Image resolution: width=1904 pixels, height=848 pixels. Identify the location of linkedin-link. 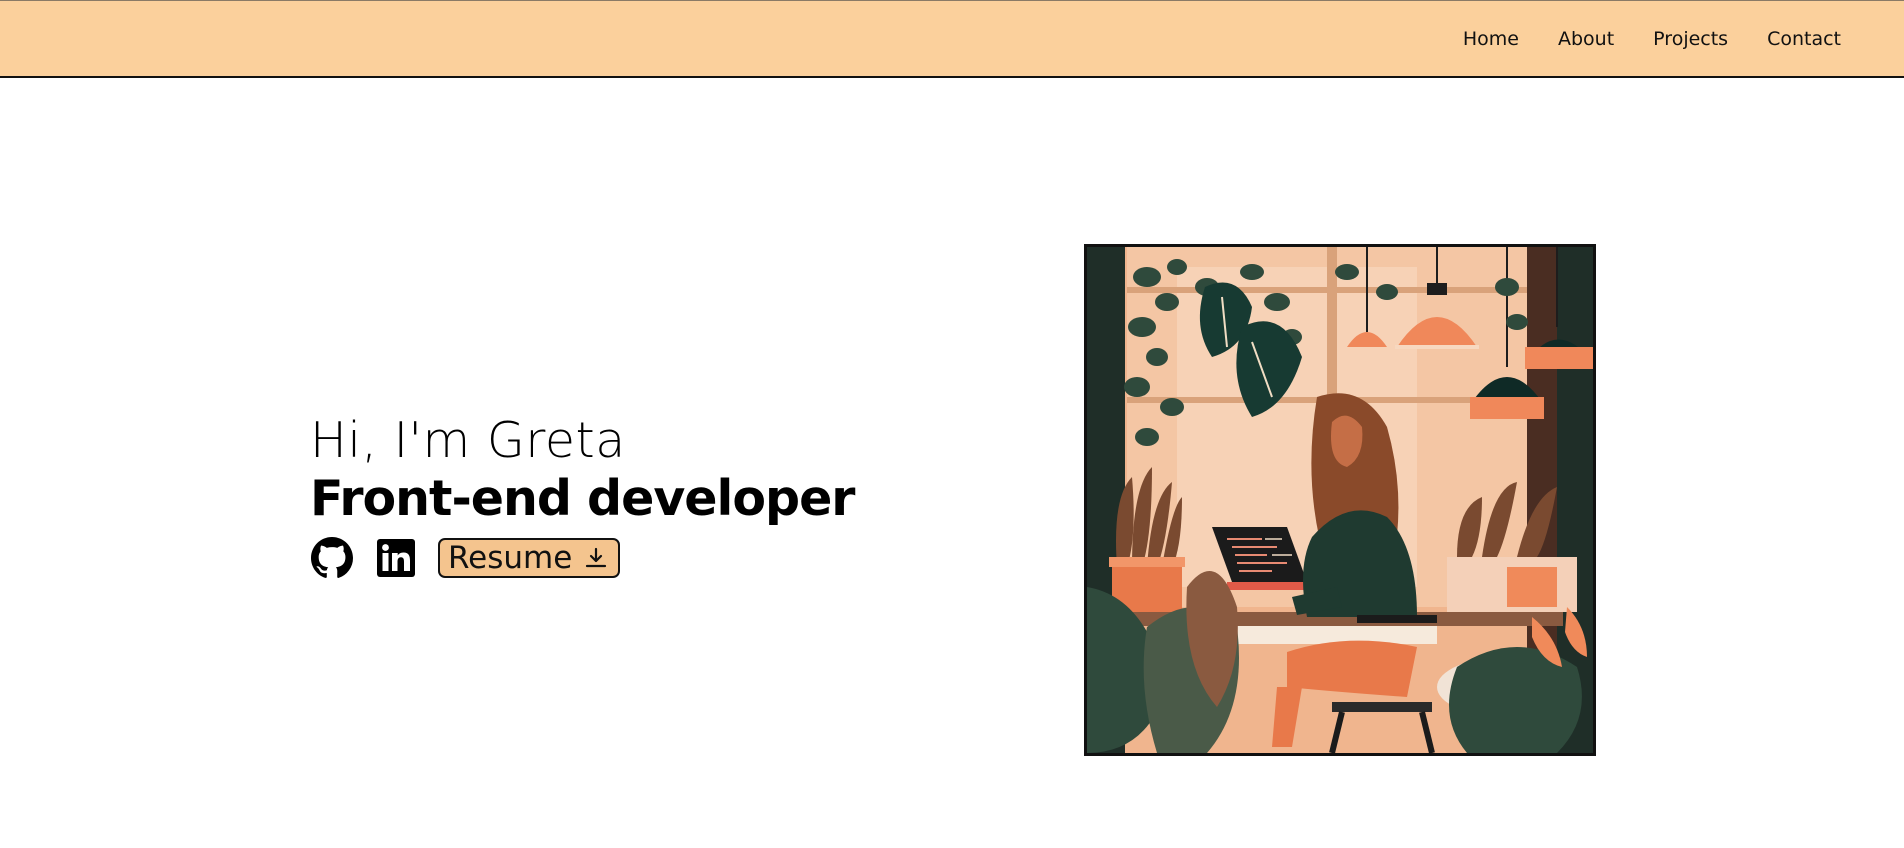
(396, 558).